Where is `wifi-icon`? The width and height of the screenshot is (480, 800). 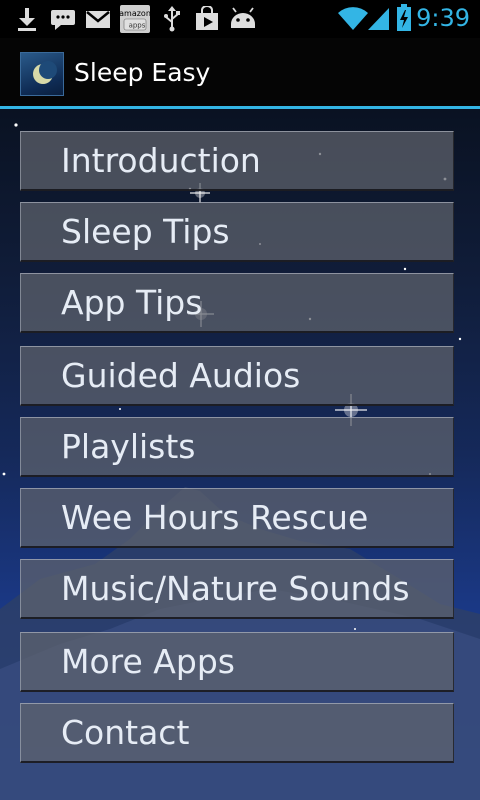
wifi-icon is located at coordinates (353, 18).